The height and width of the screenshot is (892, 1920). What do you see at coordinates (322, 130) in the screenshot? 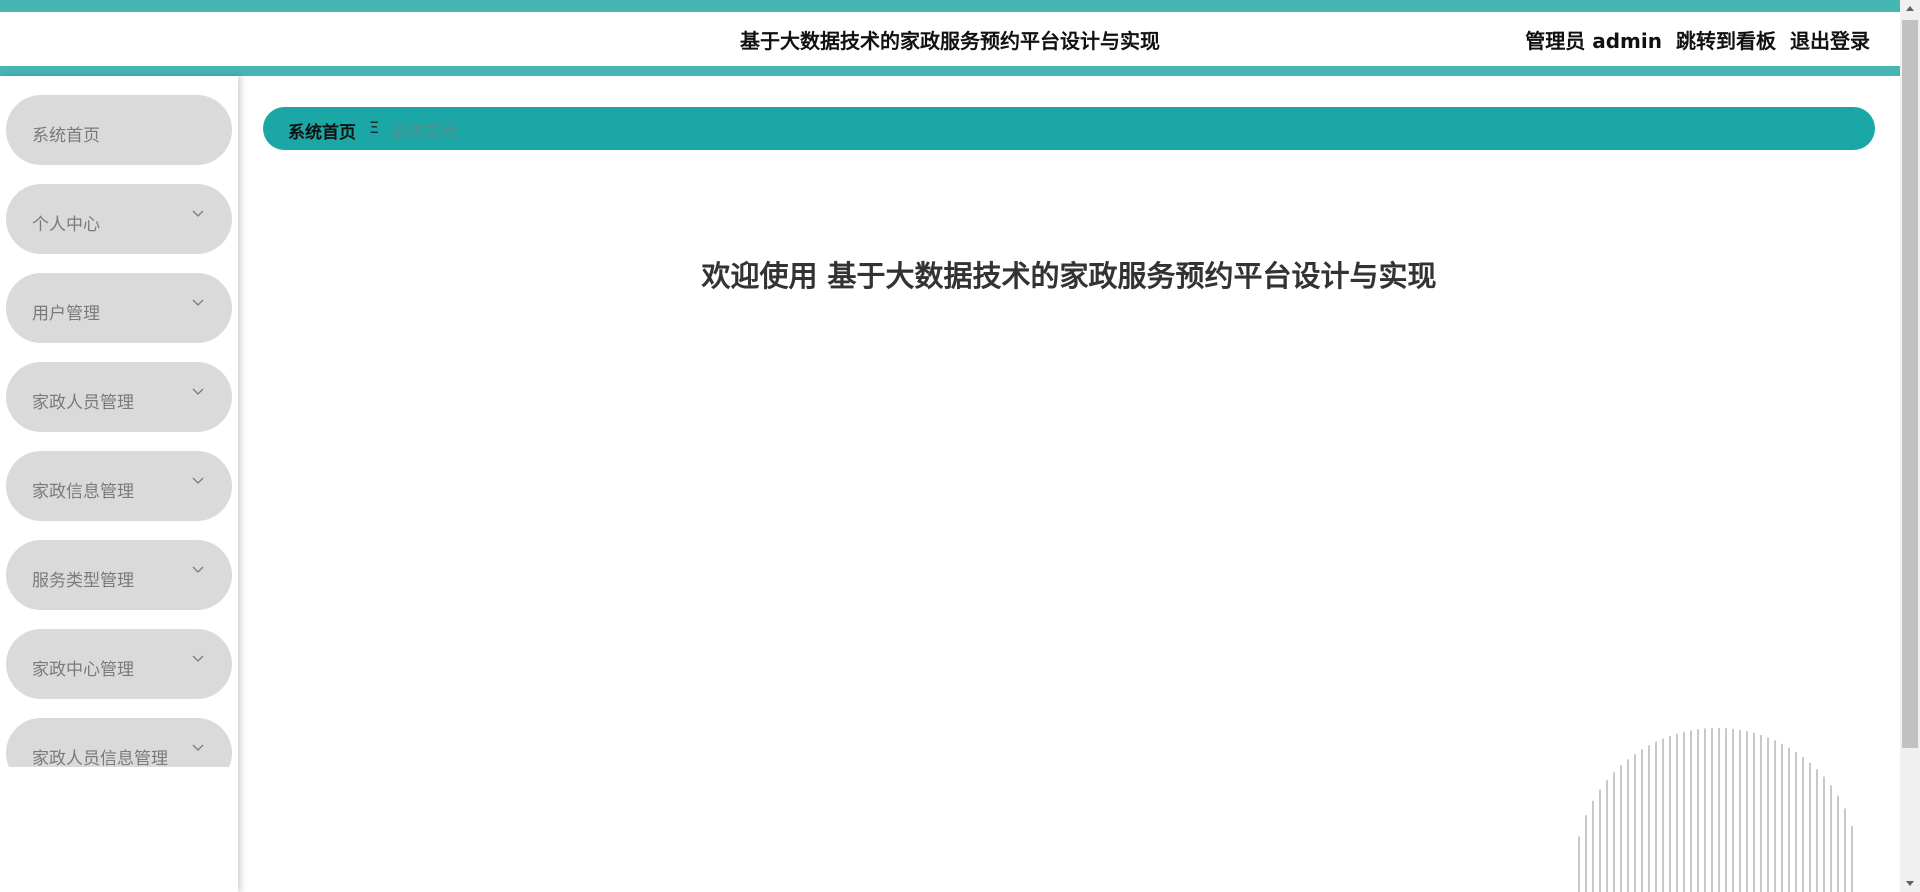
I see `breadcrumb-home-link: 系统首页` at bounding box center [322, 130].